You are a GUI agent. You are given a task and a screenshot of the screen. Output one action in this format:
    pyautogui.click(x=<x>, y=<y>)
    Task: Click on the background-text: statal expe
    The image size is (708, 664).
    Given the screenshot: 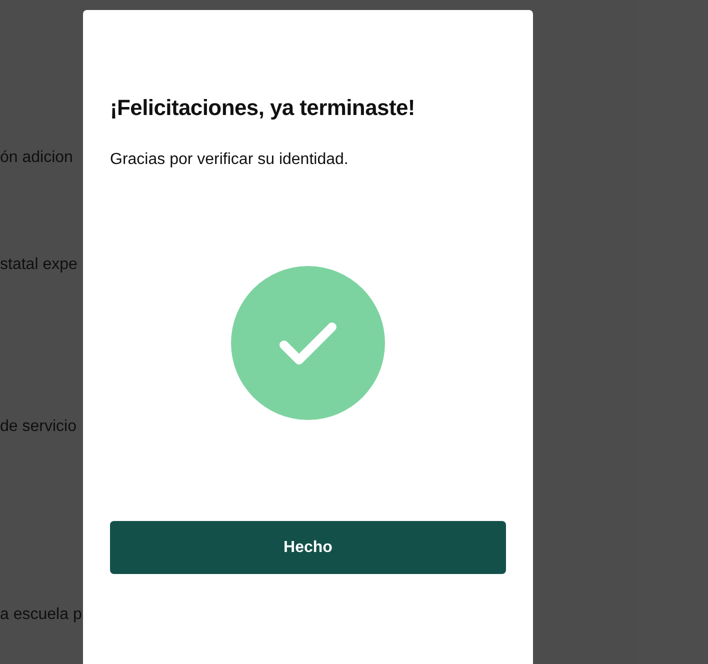 What is the action you would take?
    pyautogui.click(x=39, y=265)
    